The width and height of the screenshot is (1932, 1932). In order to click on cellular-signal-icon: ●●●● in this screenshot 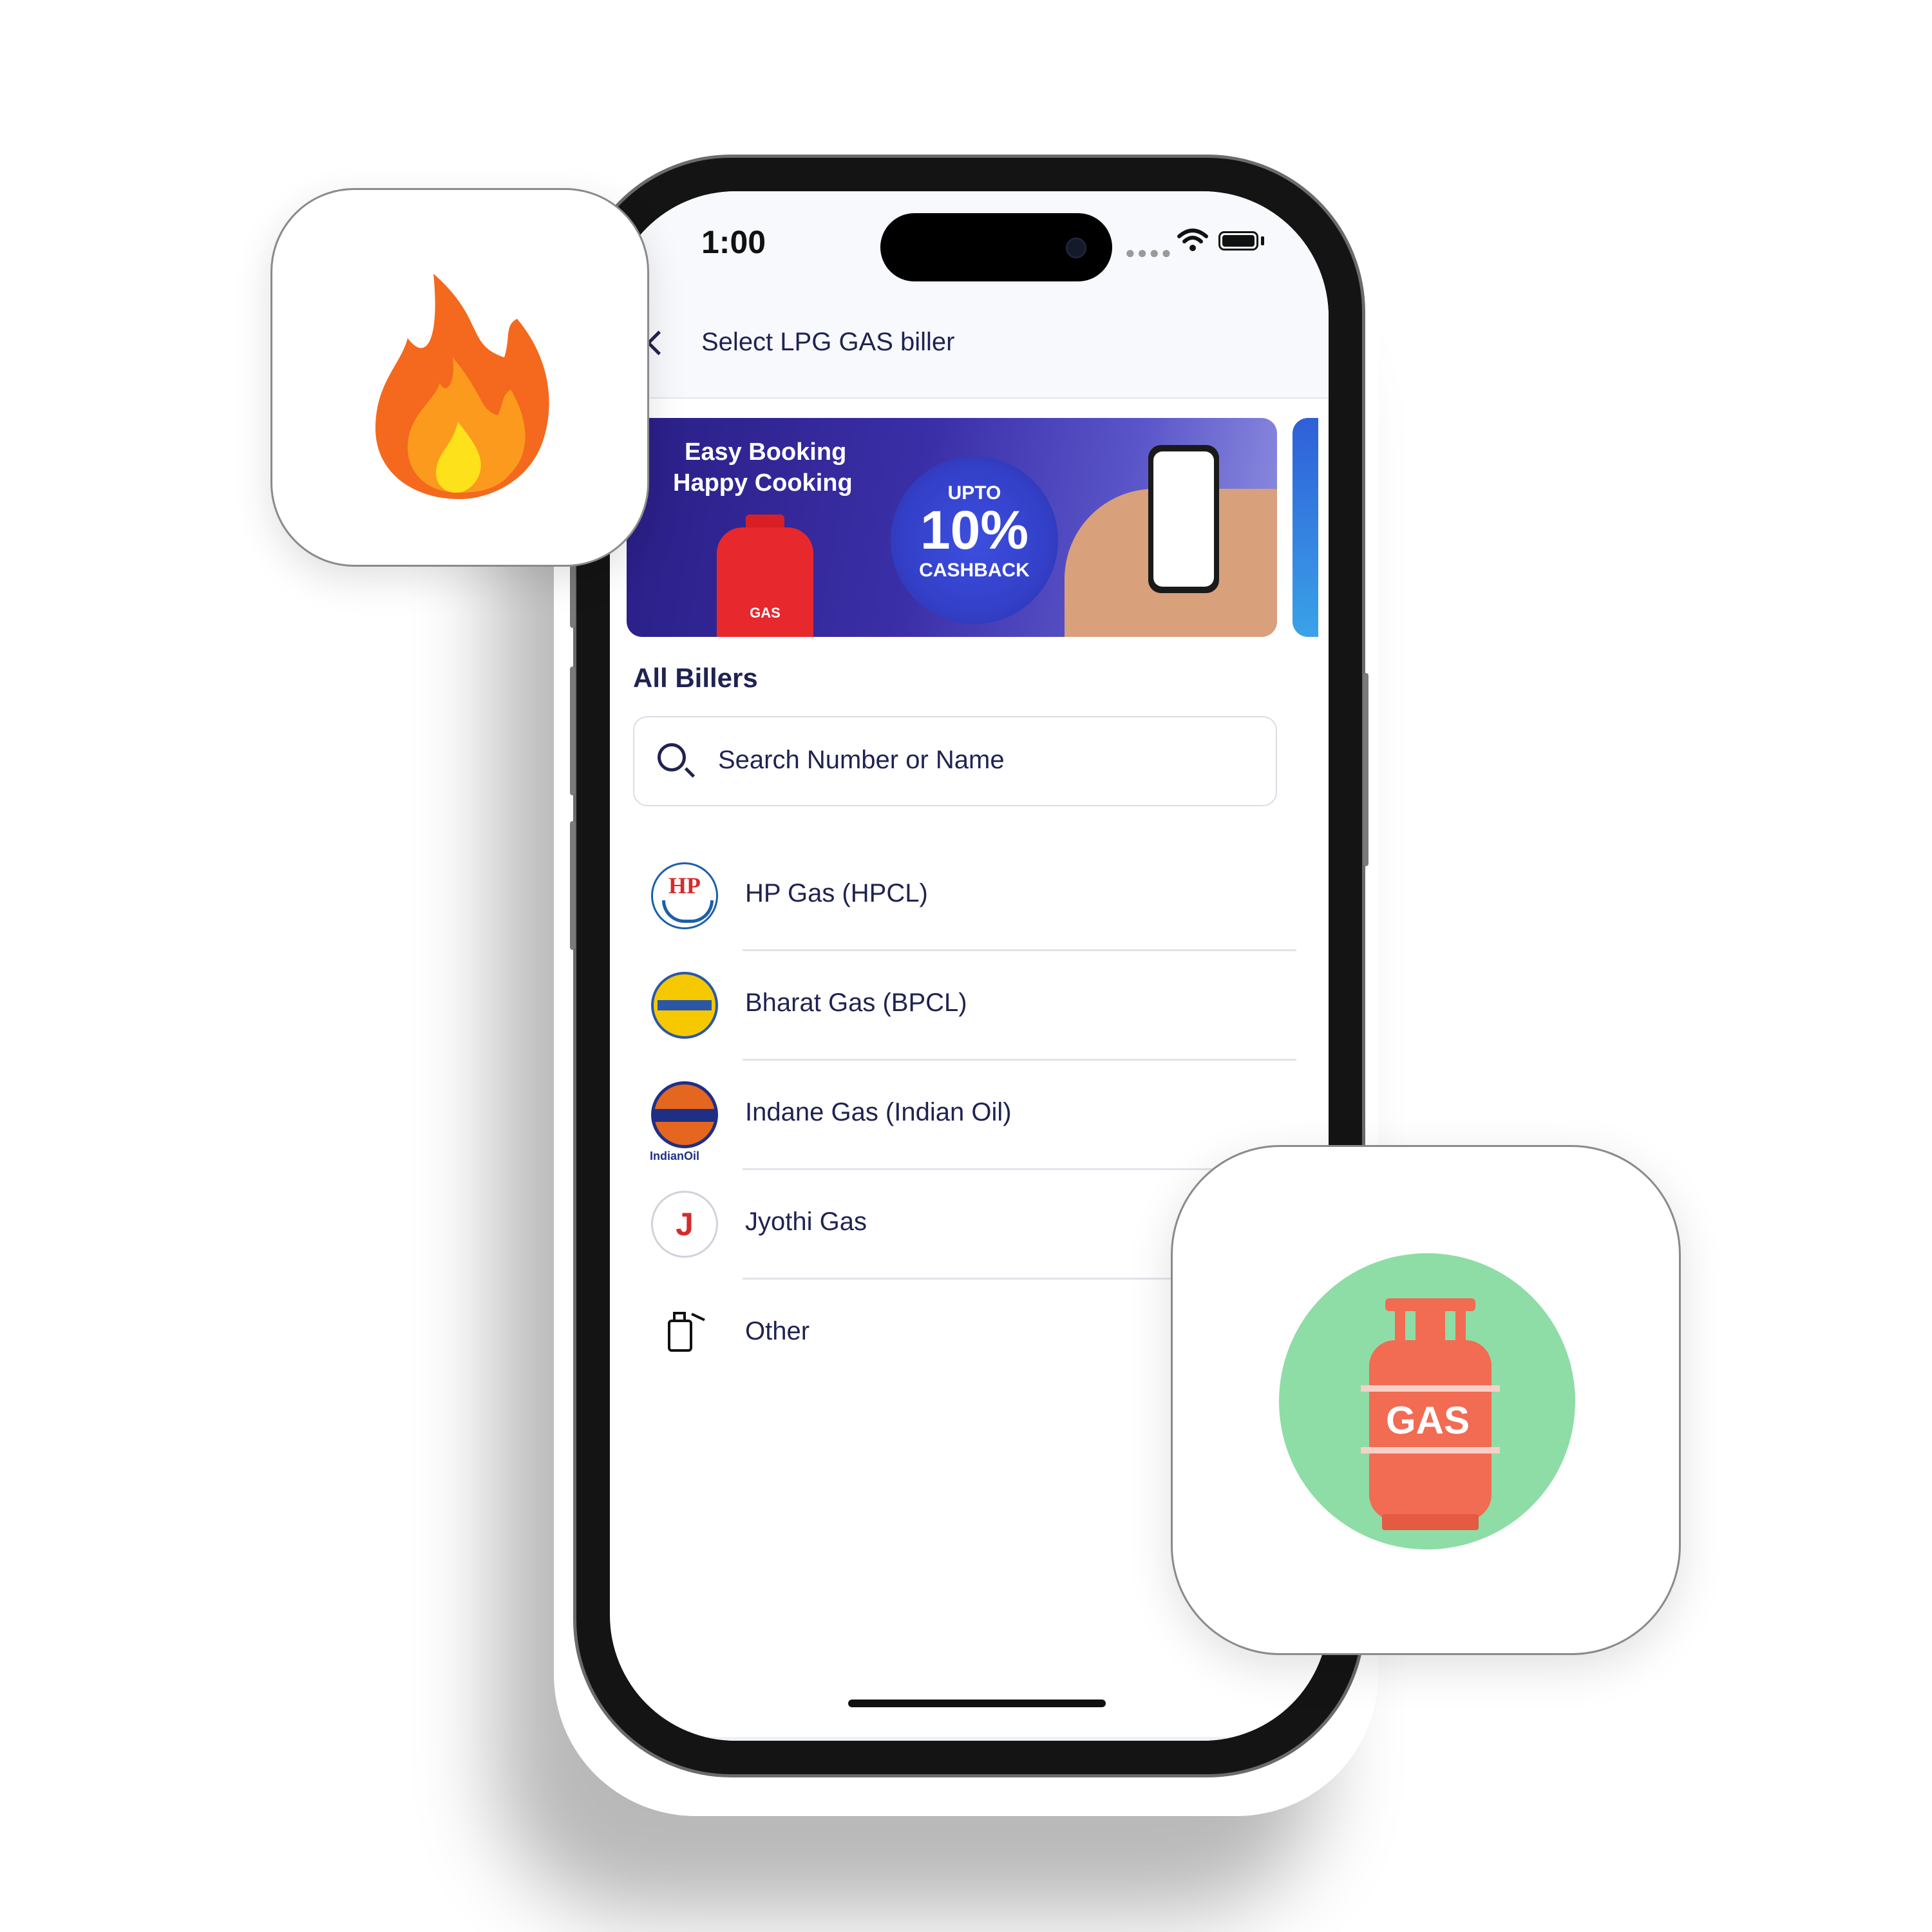, I will do `click(1149, 253)`.